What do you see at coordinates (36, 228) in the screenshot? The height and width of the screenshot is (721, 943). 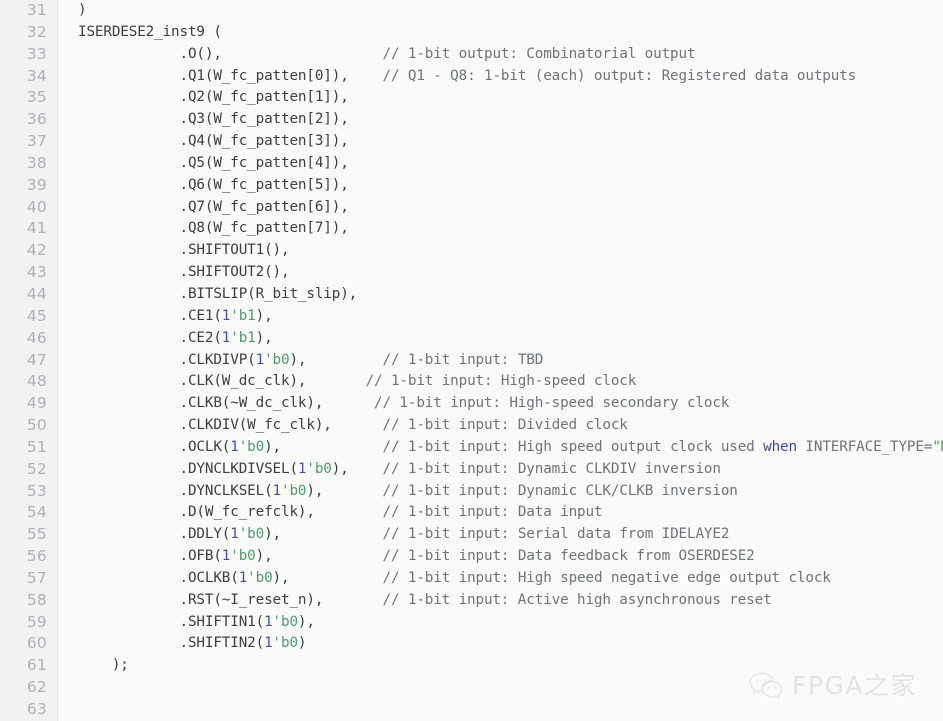 I see `line-number: 41` at bounding box center [36, 228].